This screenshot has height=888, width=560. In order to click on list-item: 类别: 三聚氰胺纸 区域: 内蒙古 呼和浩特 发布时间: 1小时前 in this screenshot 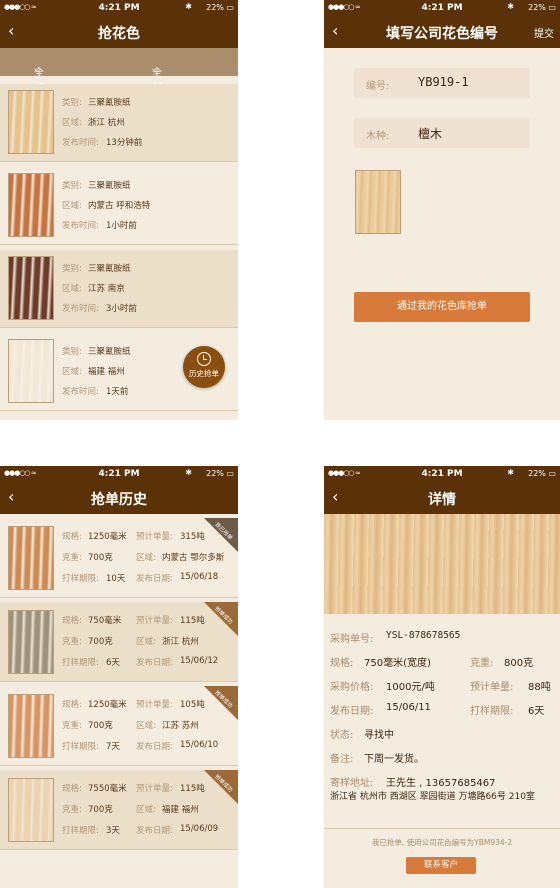, I will do `click(119, 206)`.